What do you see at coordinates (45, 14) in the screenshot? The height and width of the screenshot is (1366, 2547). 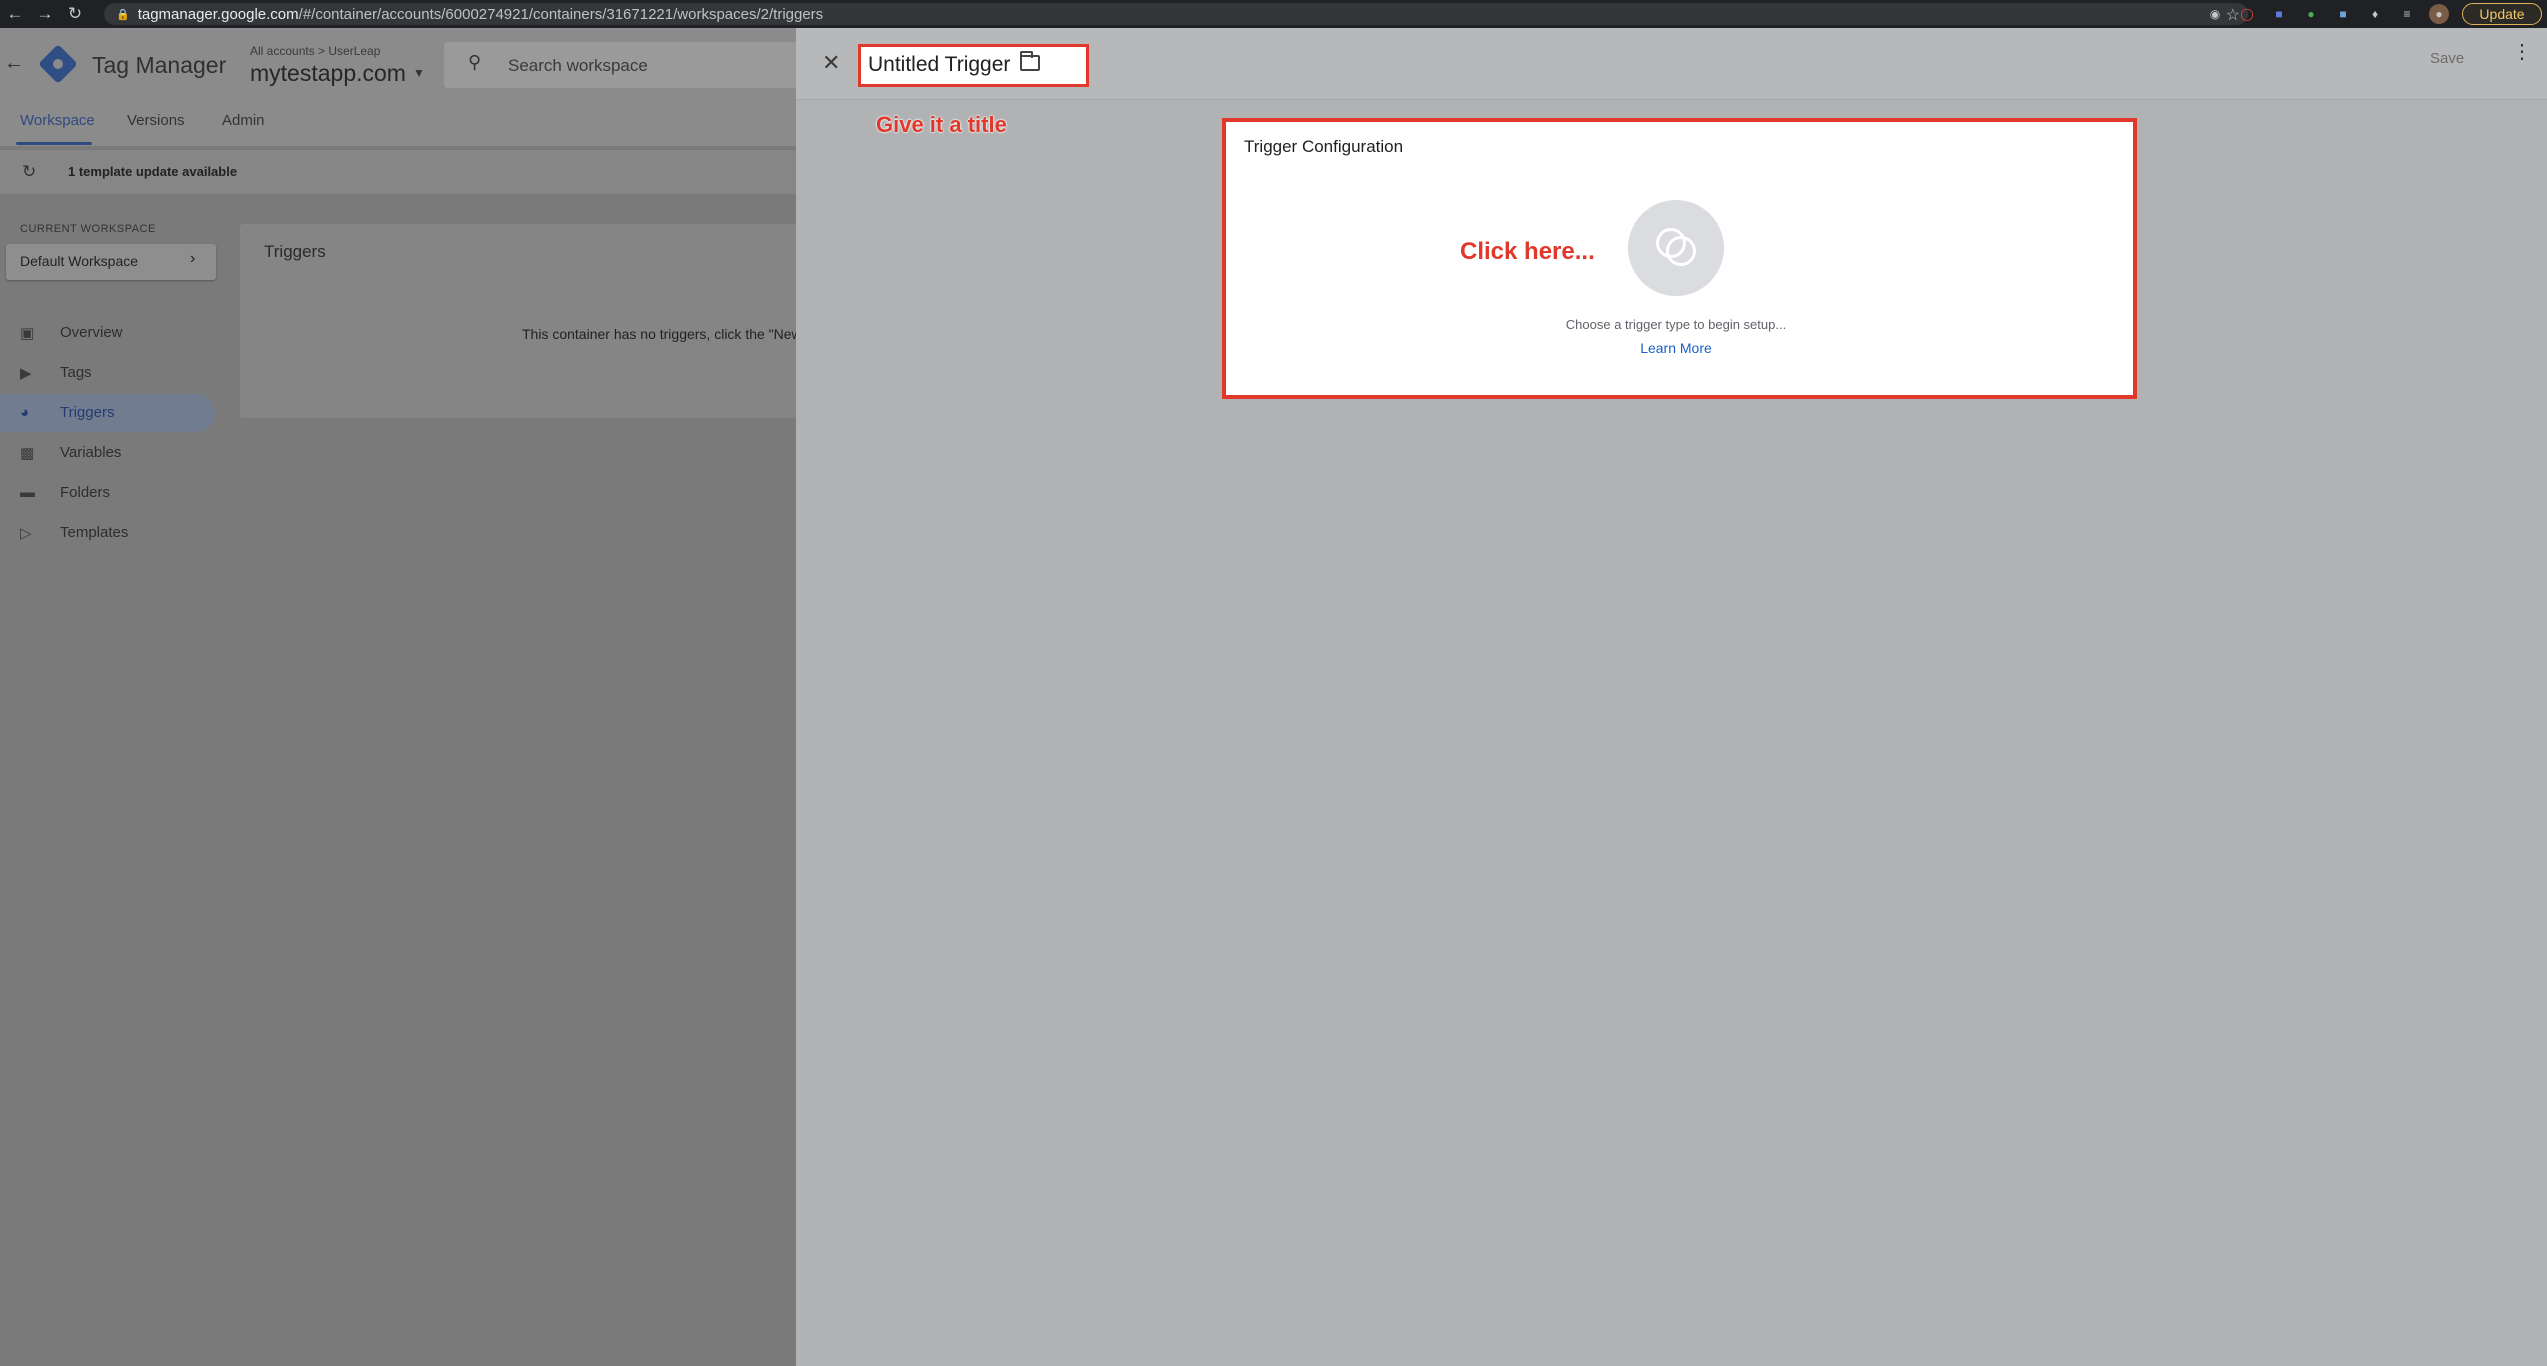 I see `browser-forward-icon: →` at bounding box center [45, 14].